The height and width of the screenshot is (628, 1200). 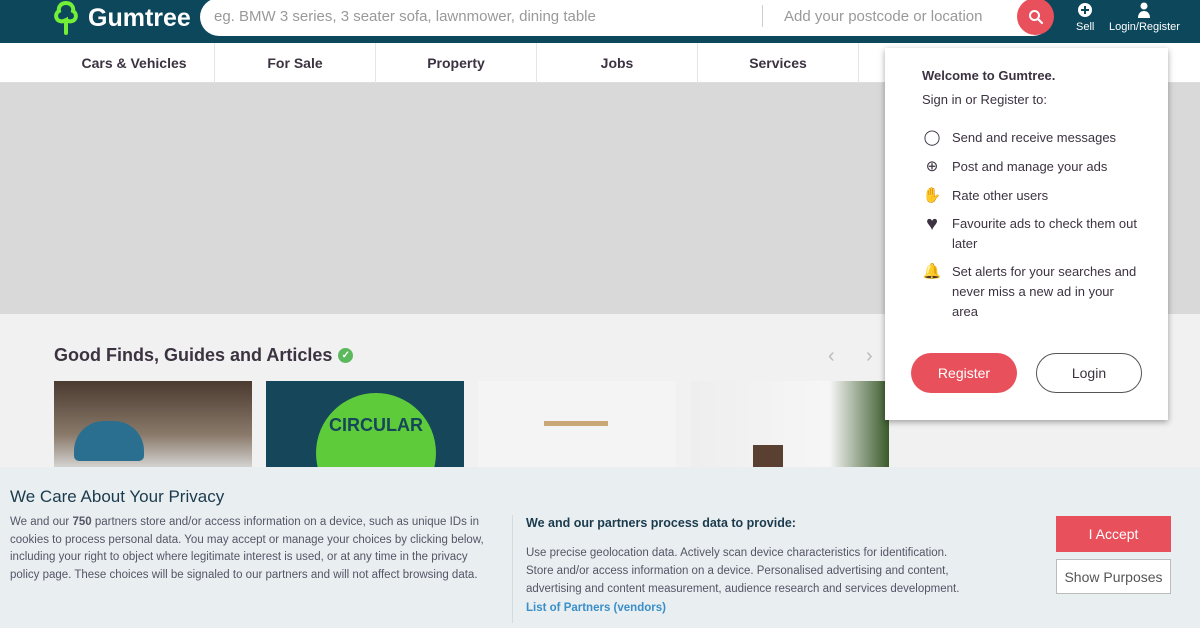 I want to click on benefit-item: ♥ Favourite ads to check them out later, so click(x=1032, y=234).